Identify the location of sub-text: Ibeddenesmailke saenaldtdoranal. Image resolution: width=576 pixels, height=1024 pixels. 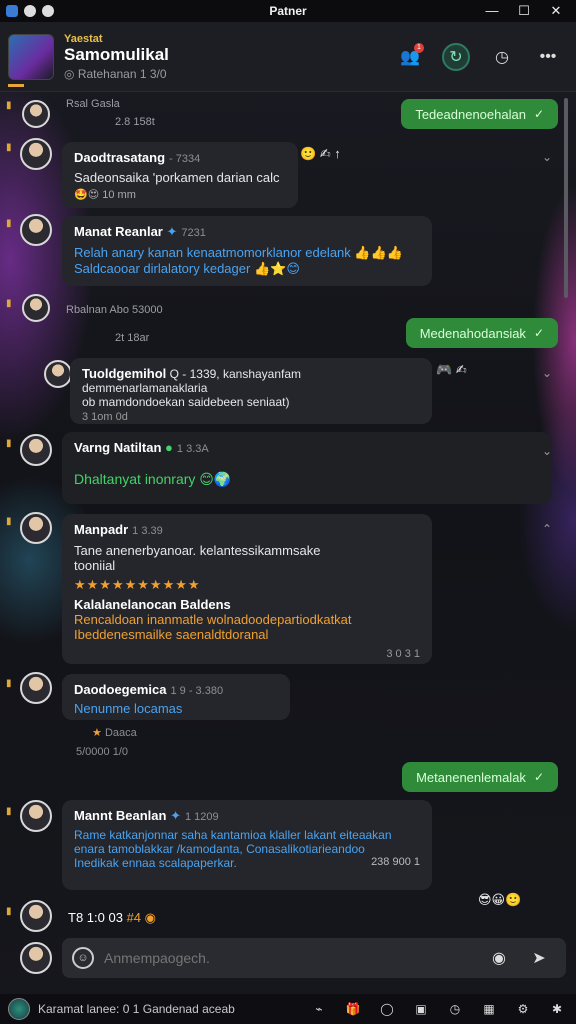
(171, 634).